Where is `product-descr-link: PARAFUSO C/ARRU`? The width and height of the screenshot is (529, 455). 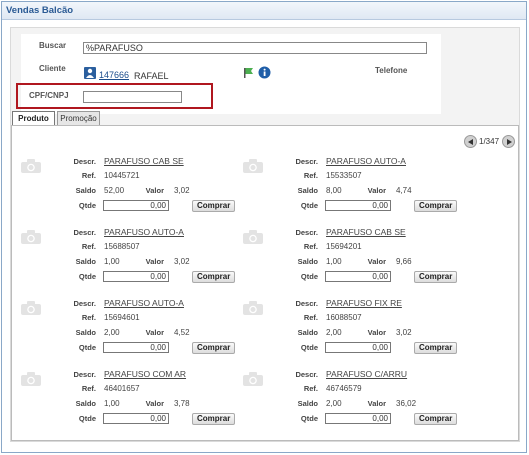 product-descr-link: PARAFUSO C/ARRU is located at coordinates (366, 374).